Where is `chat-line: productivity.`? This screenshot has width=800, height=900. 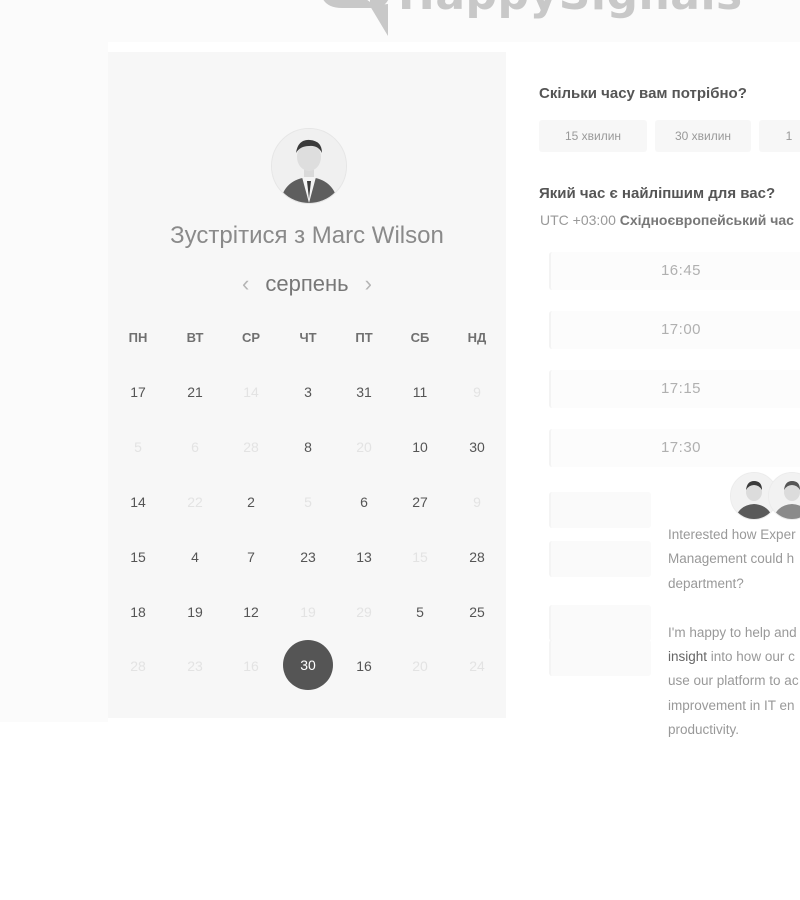 chat-line: productivity. is located at coordinates (734, 730).